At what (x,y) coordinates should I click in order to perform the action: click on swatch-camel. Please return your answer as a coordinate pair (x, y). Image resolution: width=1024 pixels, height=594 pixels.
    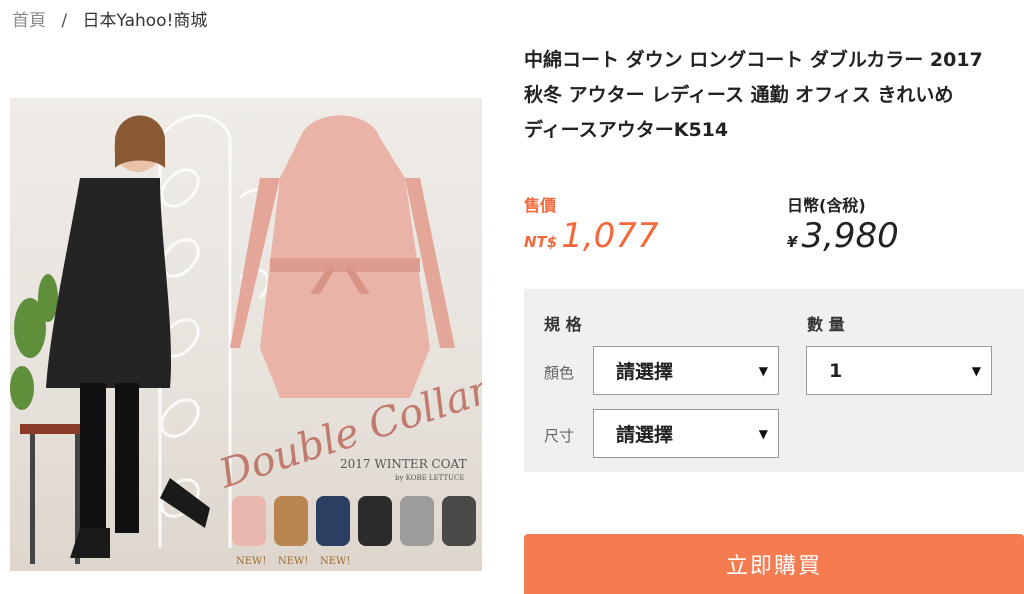
    Looking at the image, I should click on (291, 521).